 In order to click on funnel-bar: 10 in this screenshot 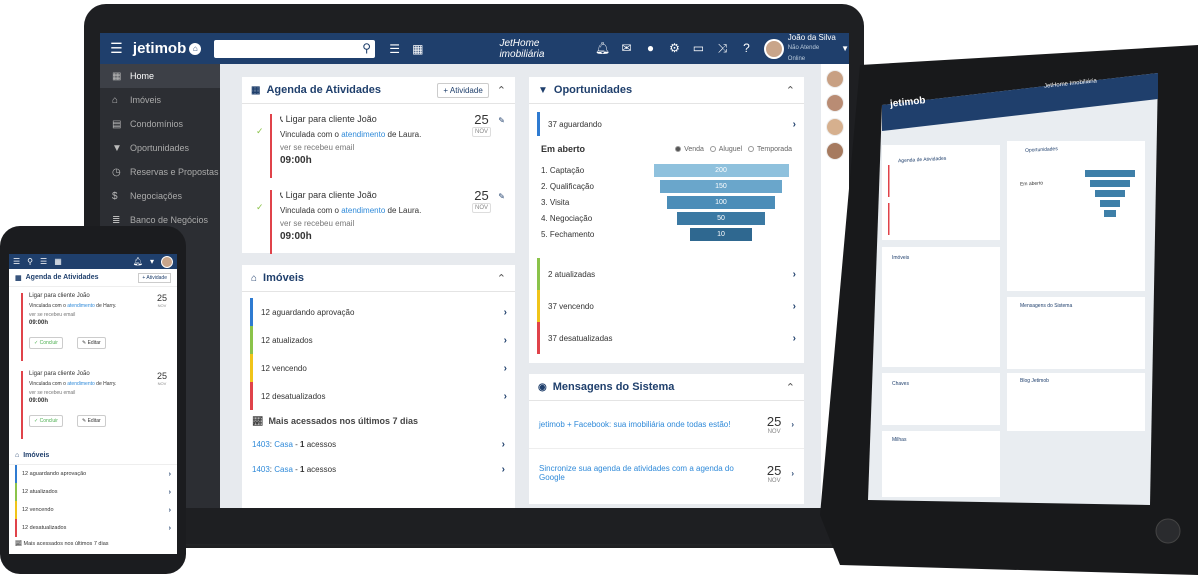, I will do `click(721, 234)`.